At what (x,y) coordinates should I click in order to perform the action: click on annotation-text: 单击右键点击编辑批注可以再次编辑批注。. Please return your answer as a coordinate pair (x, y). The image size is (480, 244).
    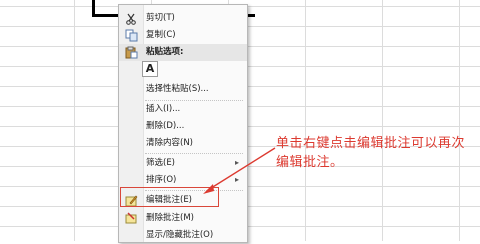
    Looking at the image, I should click on (371, 153).